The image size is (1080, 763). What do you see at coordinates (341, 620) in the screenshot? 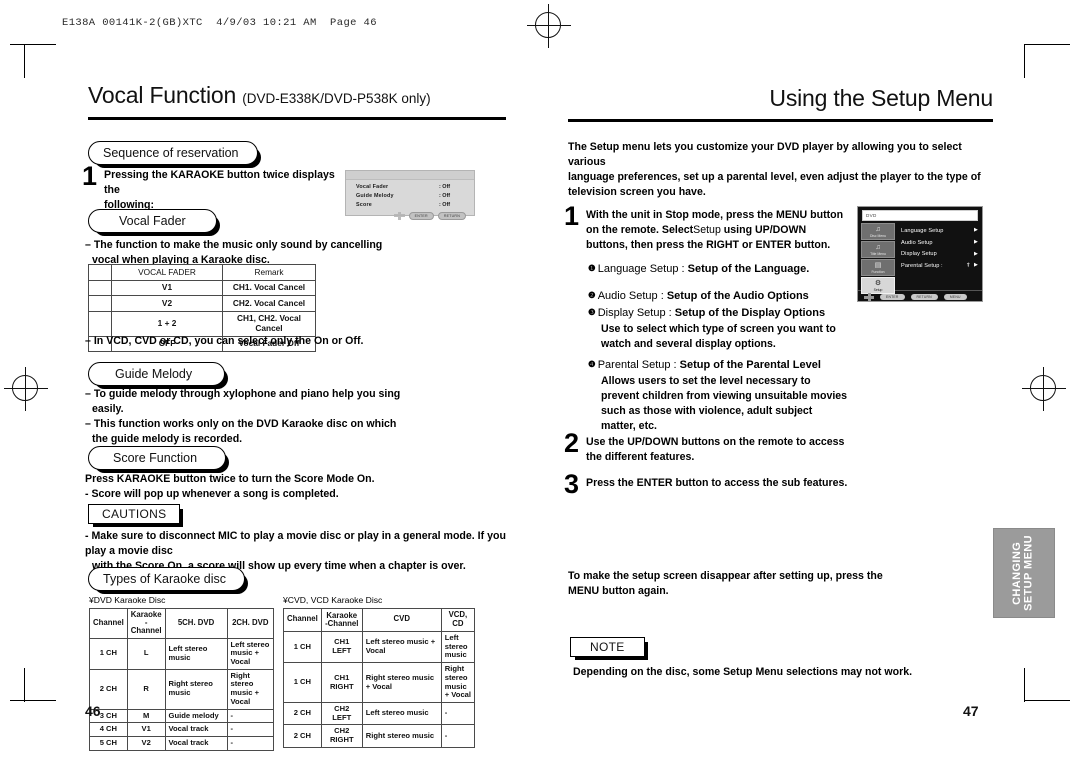
I see `cvd-header-karaoke-channel: Karaoke -Channel` at bounding box center [341, 620].